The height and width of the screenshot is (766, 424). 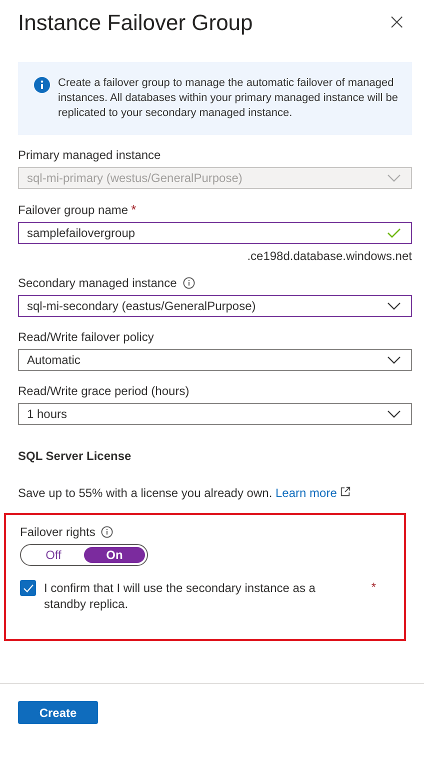 What do you see at coordinates (58, 712) in the screenshot?
I see `create-button: Create` at bounding box center [58, 712].